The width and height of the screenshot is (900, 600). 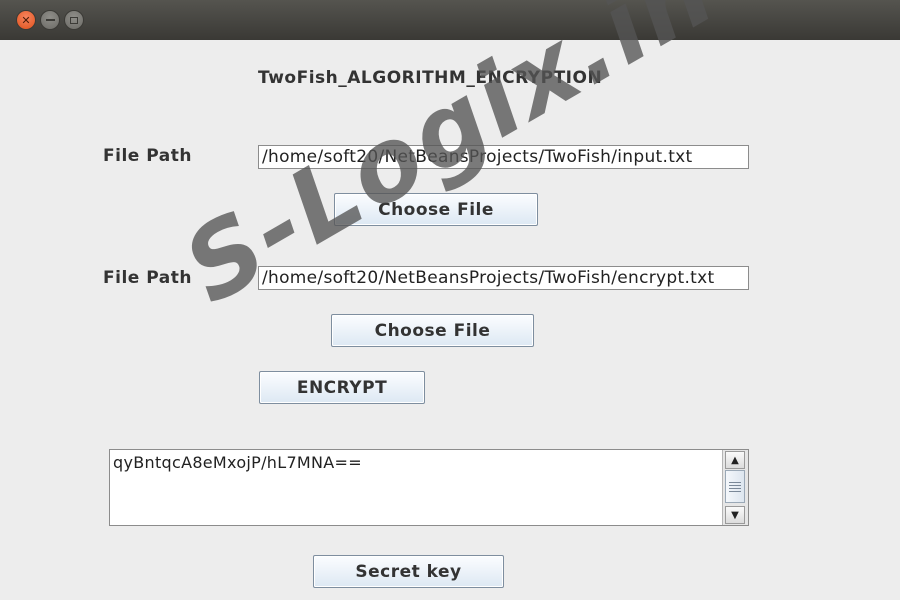 I want to click on output-textarea: qyBntqcA8eMxojP/hL7MNA== ▲ ▼, so click(x=429, y=487).